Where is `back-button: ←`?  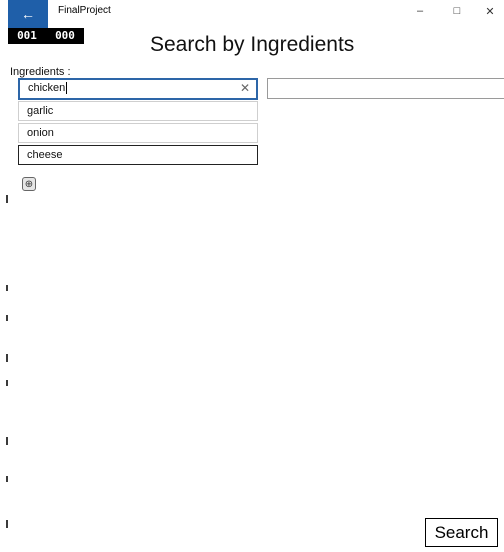 back-button: ← is located at coordinates (28, 14).